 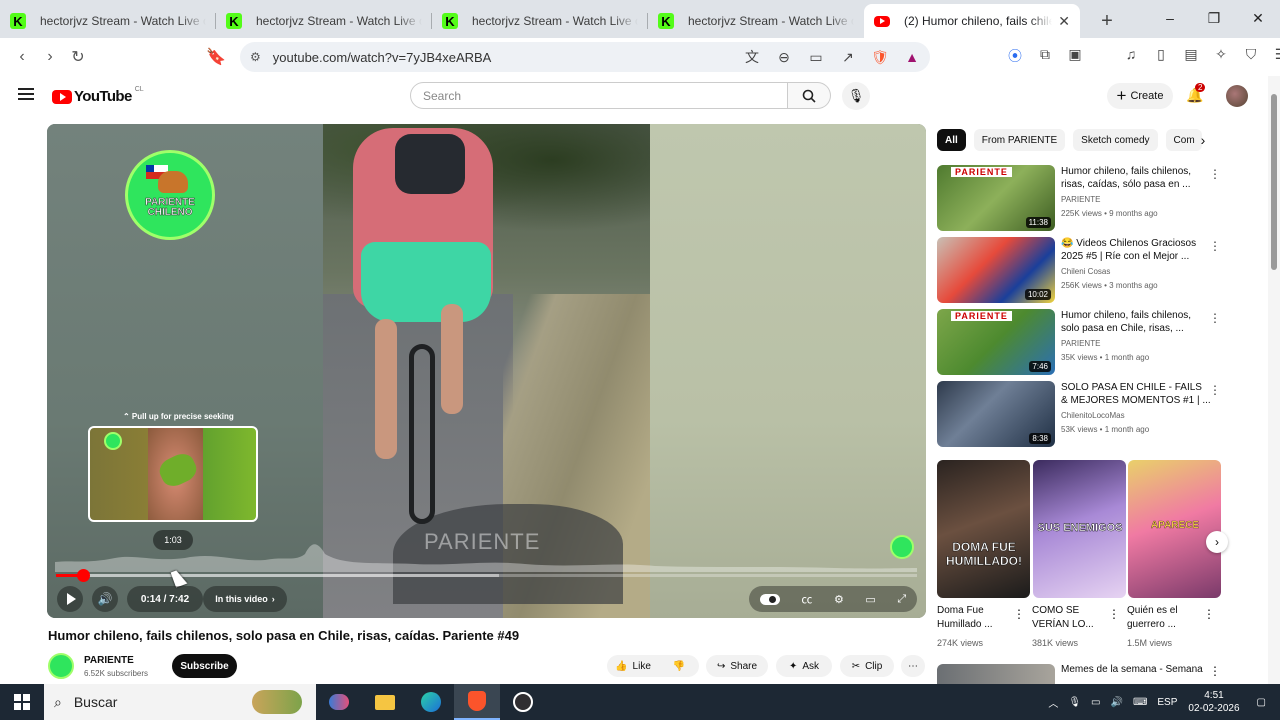 What do you see at coordinates (83, 575) in the screenshot?
I see `scrubber-handle` at bounding box center [83, 575].